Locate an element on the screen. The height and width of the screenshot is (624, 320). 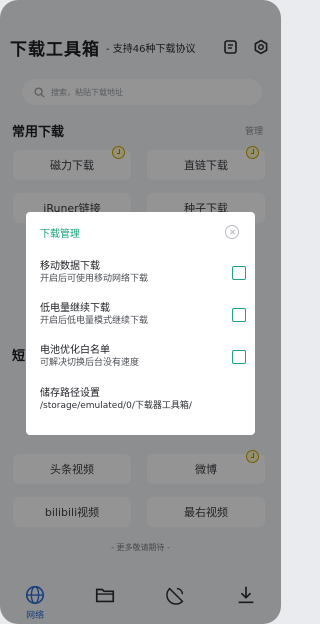
low-battery-checkbox is located at coordinates (239, 315).